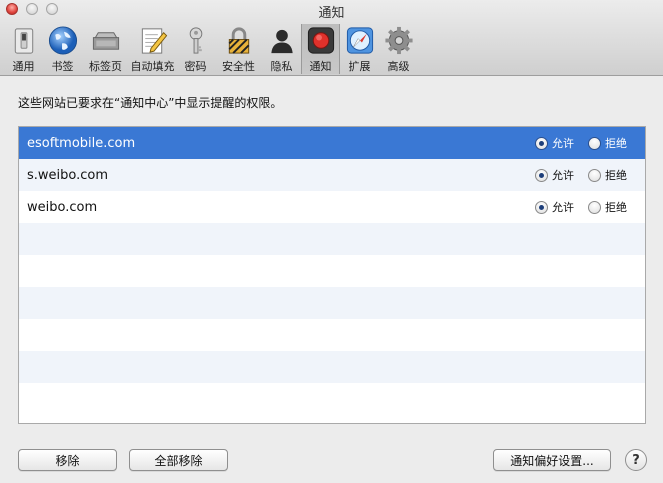 The image size is (663, 483). I want to click on remove-all-button: 全部移除, so click(178, 460).